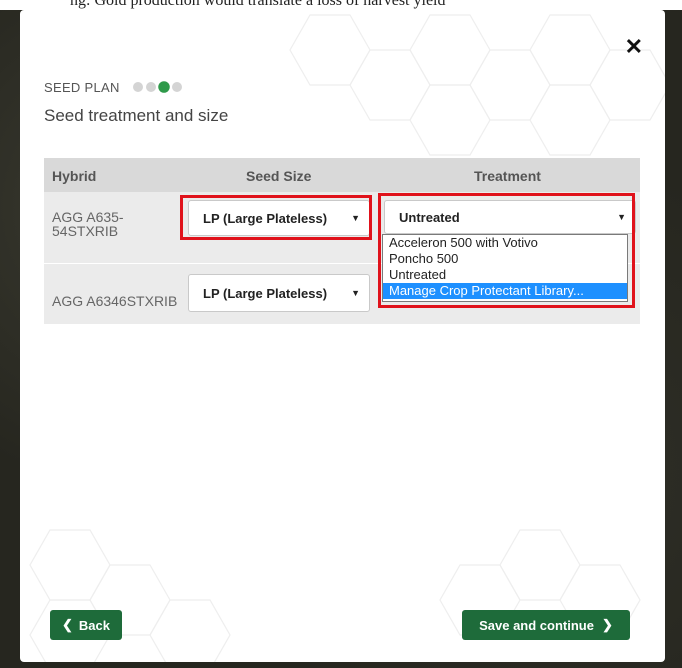 This screenshot has width=682, height=668. What do you see at coordinates (507, 176) in the screenshot?
I see `header-treatment: Treatment` at bounding box center [507, 176].